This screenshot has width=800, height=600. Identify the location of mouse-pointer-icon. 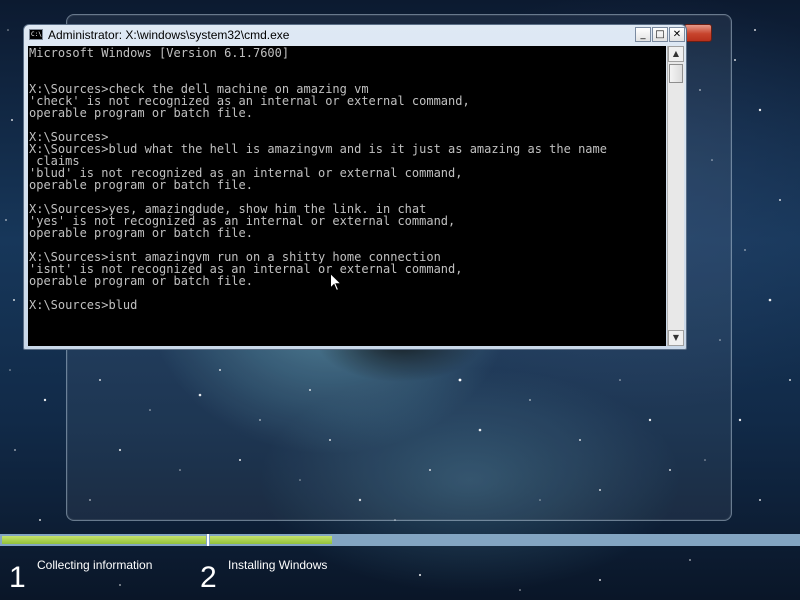
(336, 282).